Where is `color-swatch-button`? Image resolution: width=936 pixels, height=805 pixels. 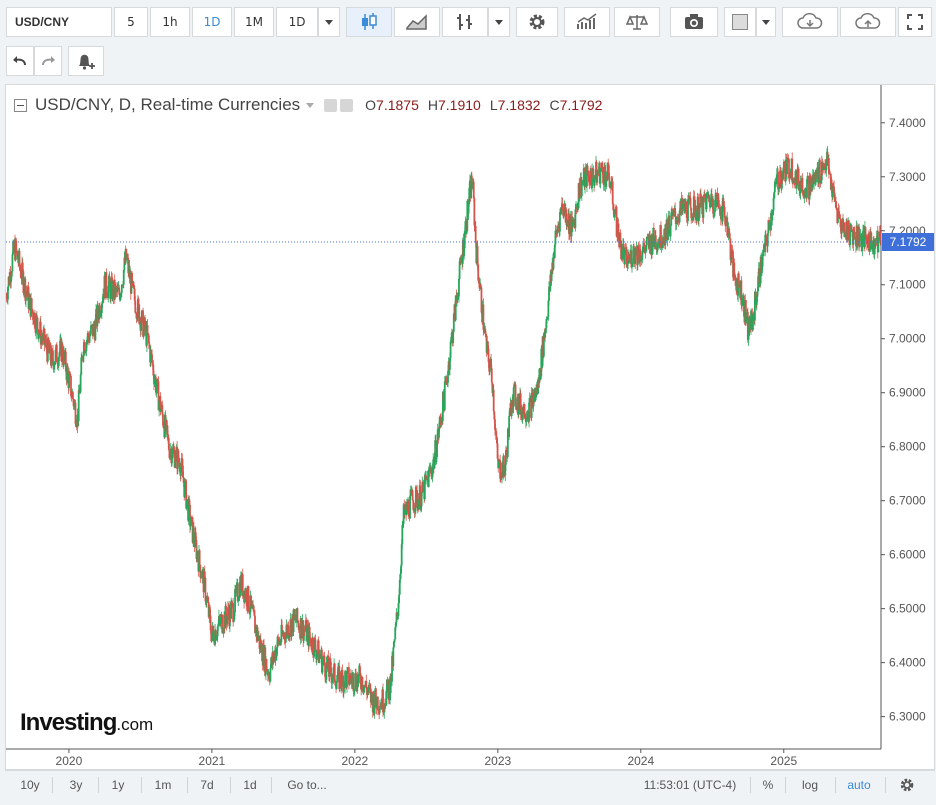 color-swatch-button is located at coordinates (740, 22).